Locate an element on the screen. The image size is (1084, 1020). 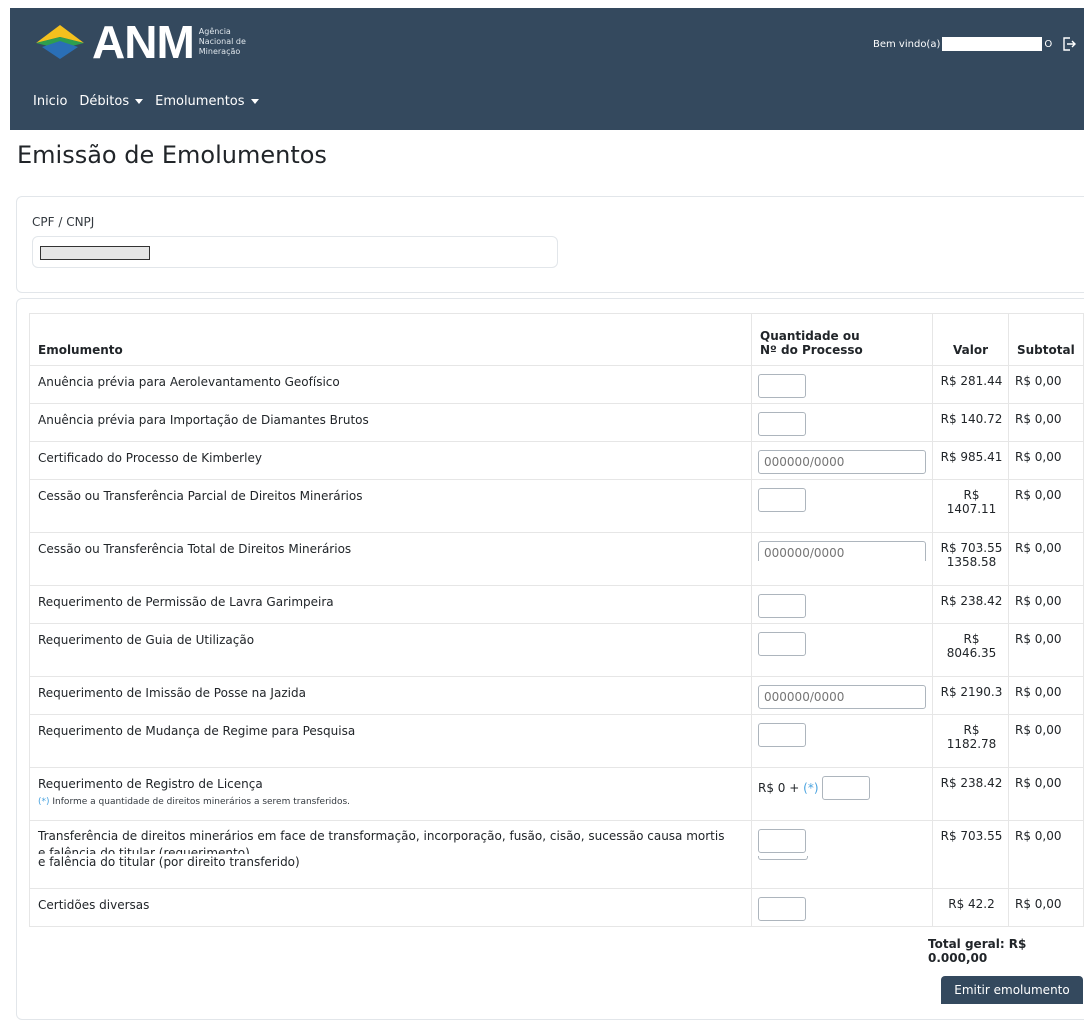
cpf-value-redacted is located at coordinates (95, 253).